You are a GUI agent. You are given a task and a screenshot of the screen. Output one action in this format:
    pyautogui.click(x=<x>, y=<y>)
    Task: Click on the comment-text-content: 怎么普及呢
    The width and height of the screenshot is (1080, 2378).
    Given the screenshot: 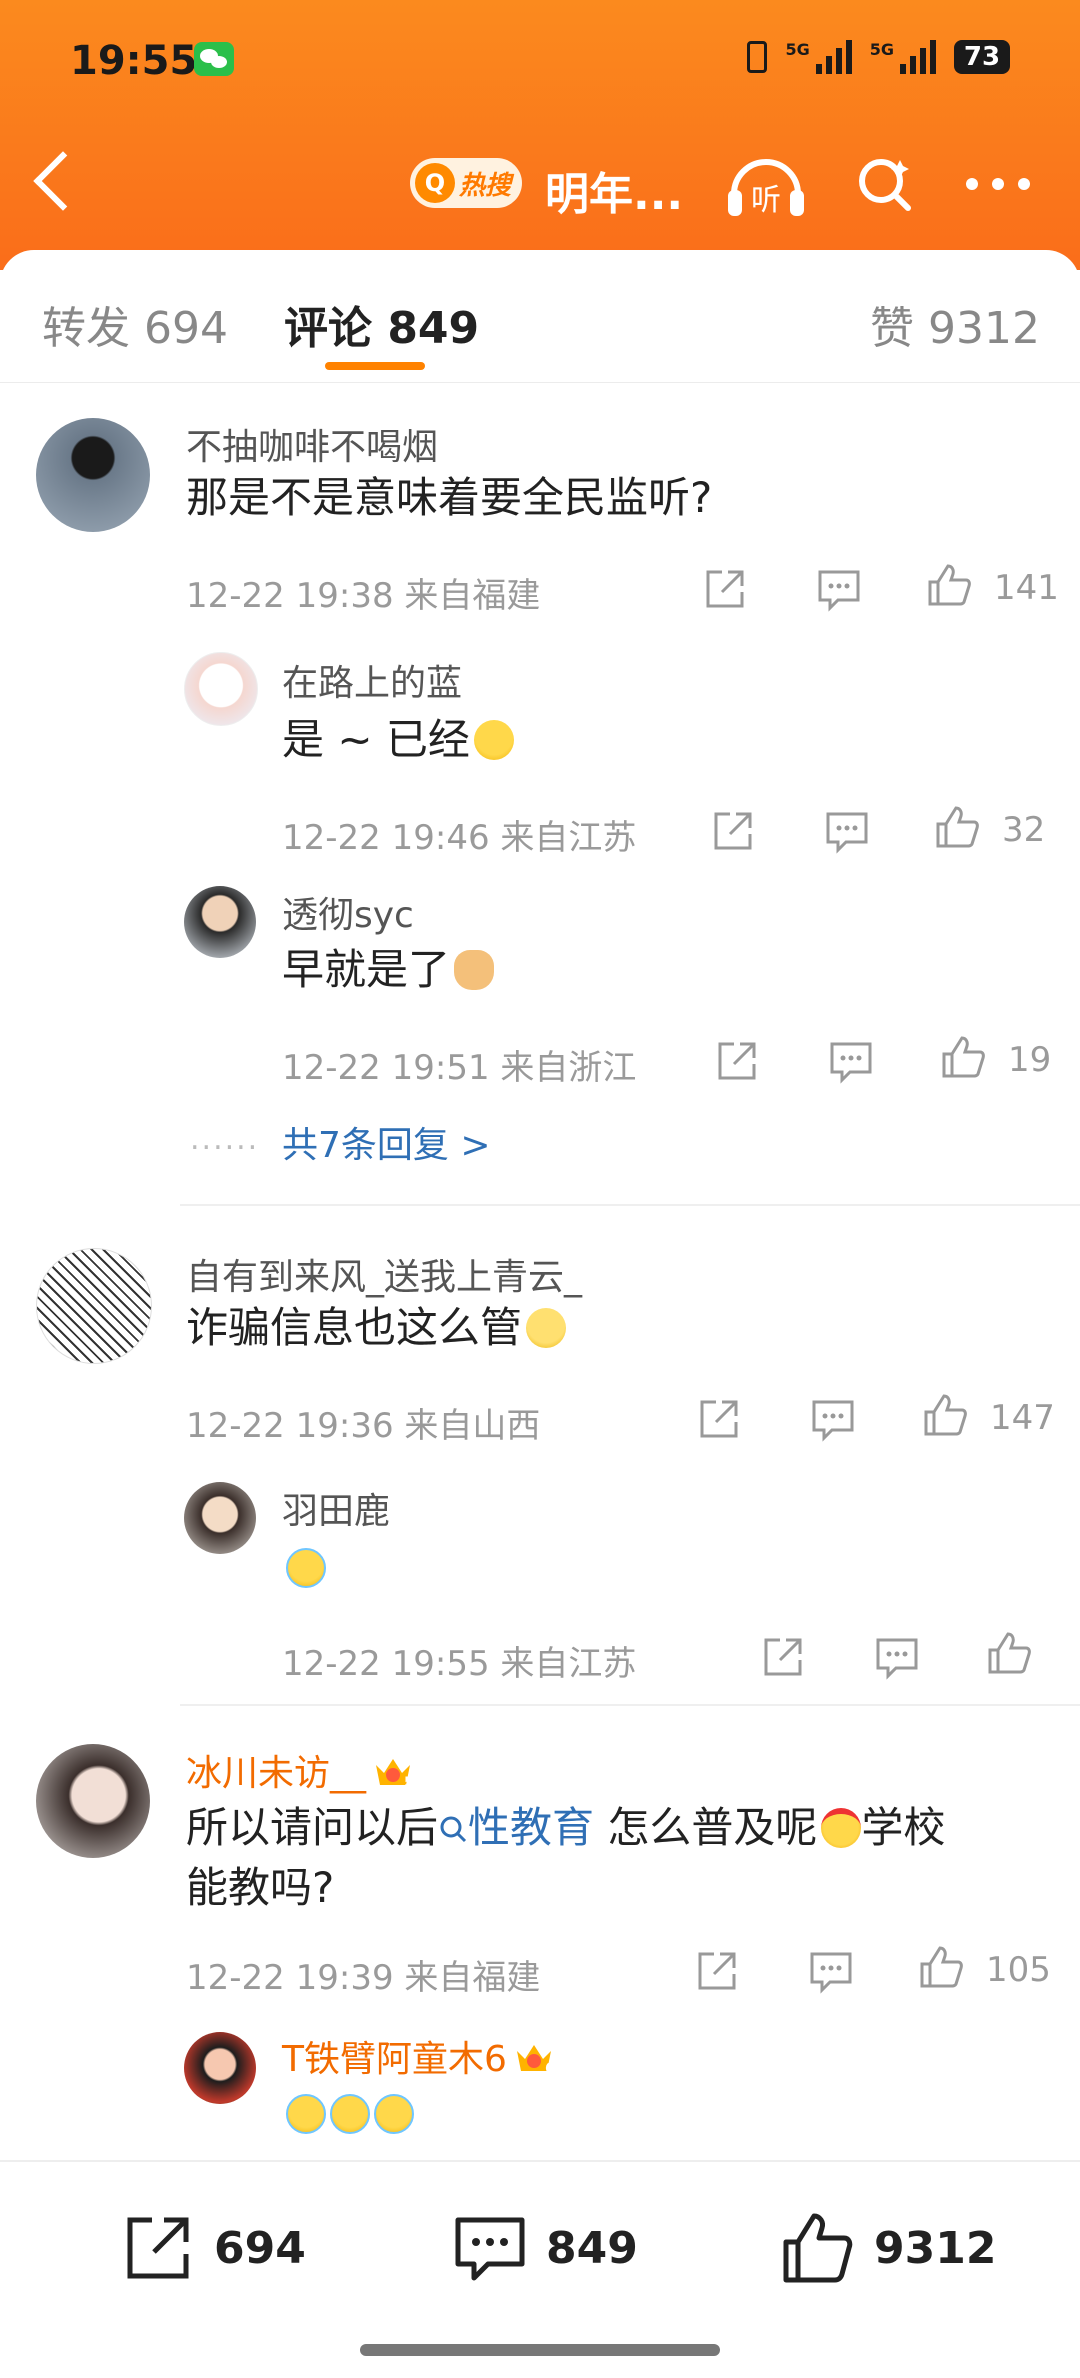 What is the action you would take?
    pyautogui.click(x=706, y=1827)
    